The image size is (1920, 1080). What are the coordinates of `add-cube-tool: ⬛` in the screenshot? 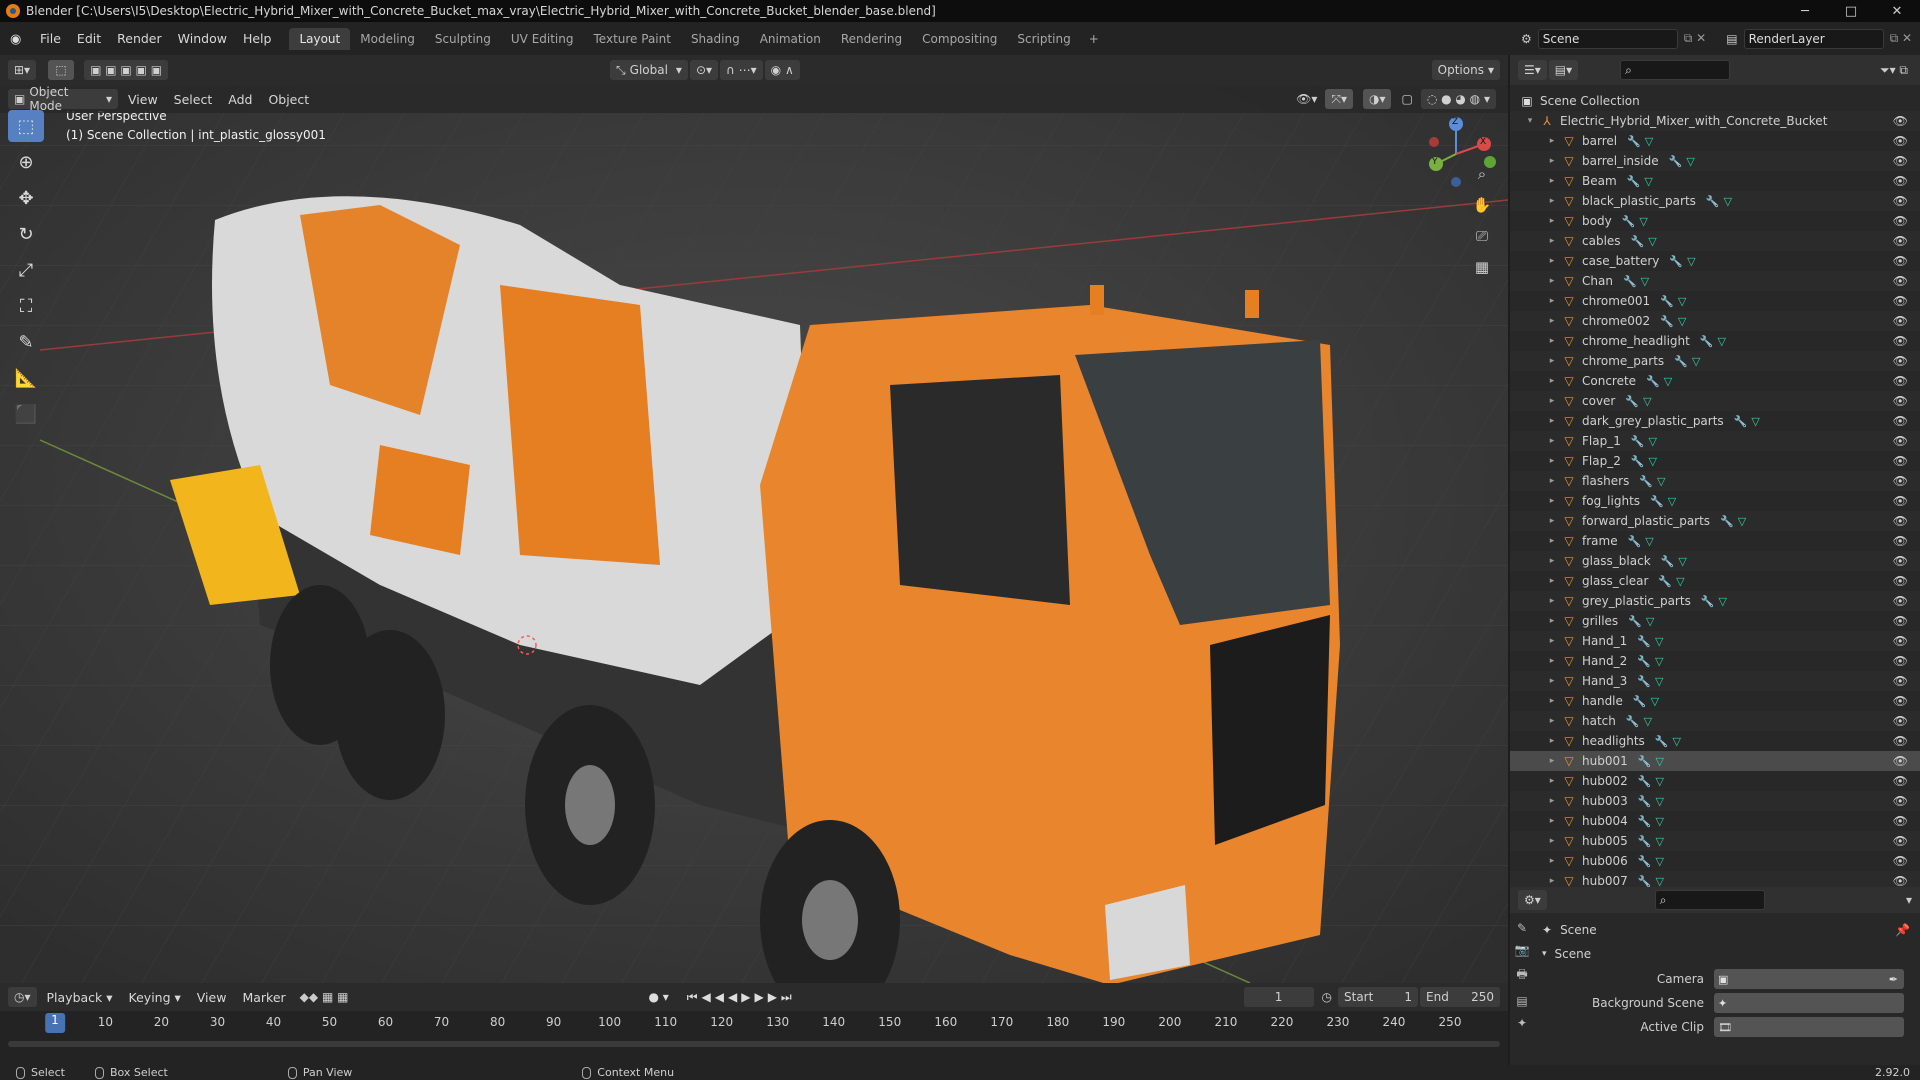 It's located at (26, 414).